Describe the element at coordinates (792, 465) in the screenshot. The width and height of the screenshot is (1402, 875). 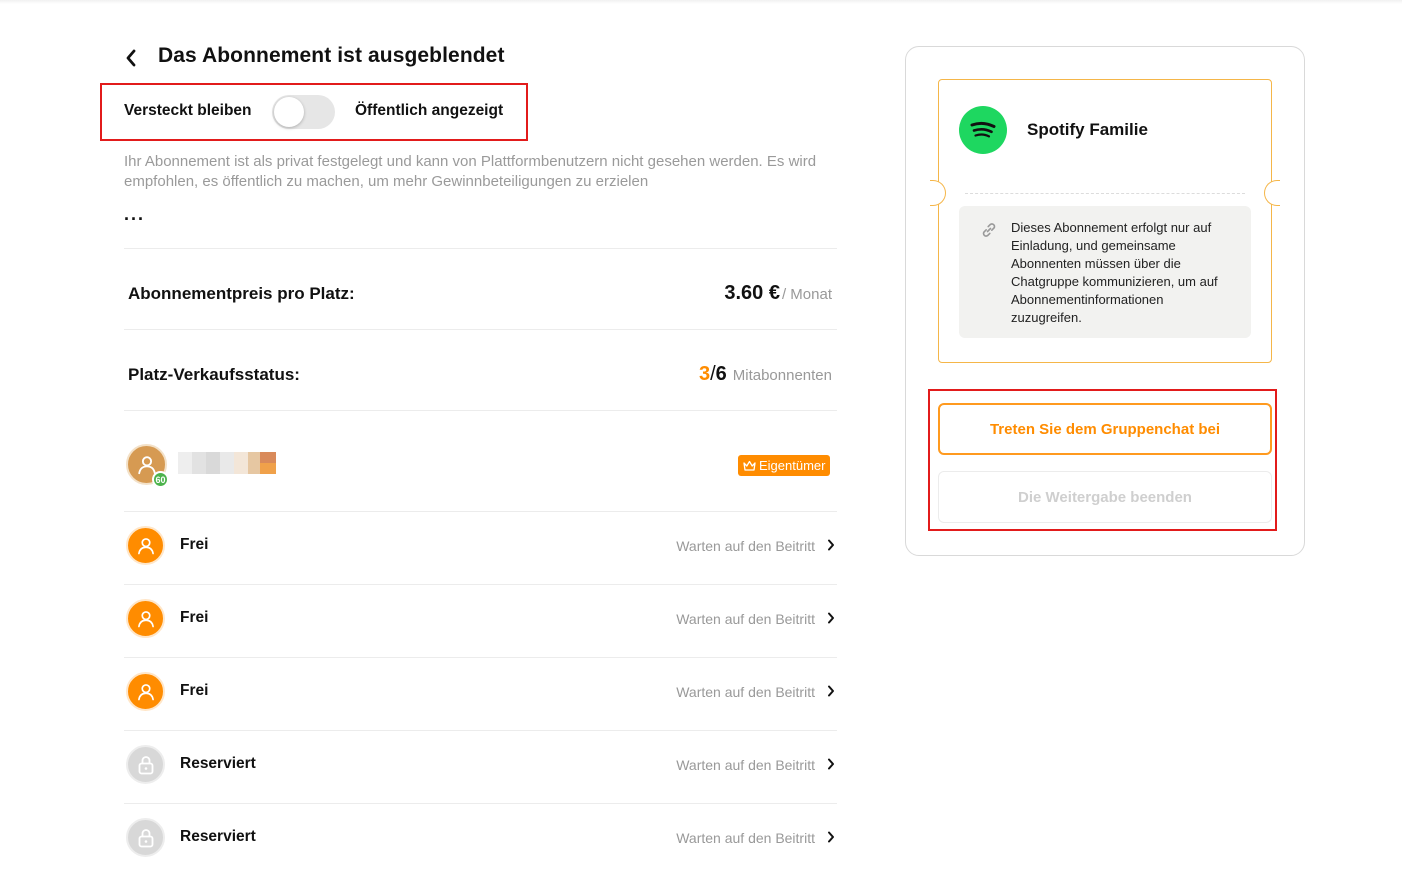
I see `owner-badge-label: Eigentümer` at that location.